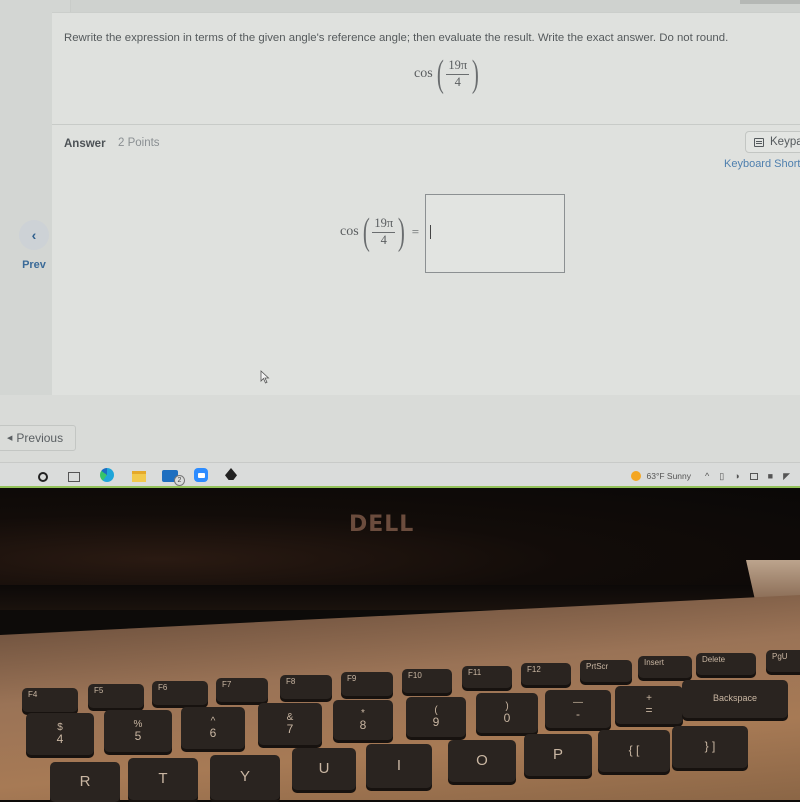 This screenshot has height=802, width=800. What do you see at coordinates (306, 687) in the screenshot?
I see `key-f8: F8` at bounding box center [306, 687].